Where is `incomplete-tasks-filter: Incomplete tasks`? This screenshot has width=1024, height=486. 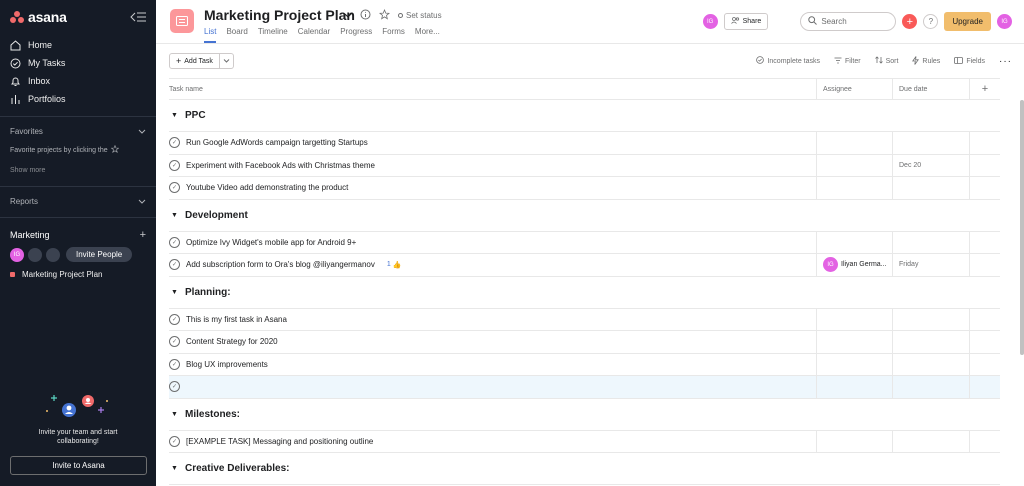
incomplete-tasks-filter: Incomplete tasks is located at coordinates (788, 61).